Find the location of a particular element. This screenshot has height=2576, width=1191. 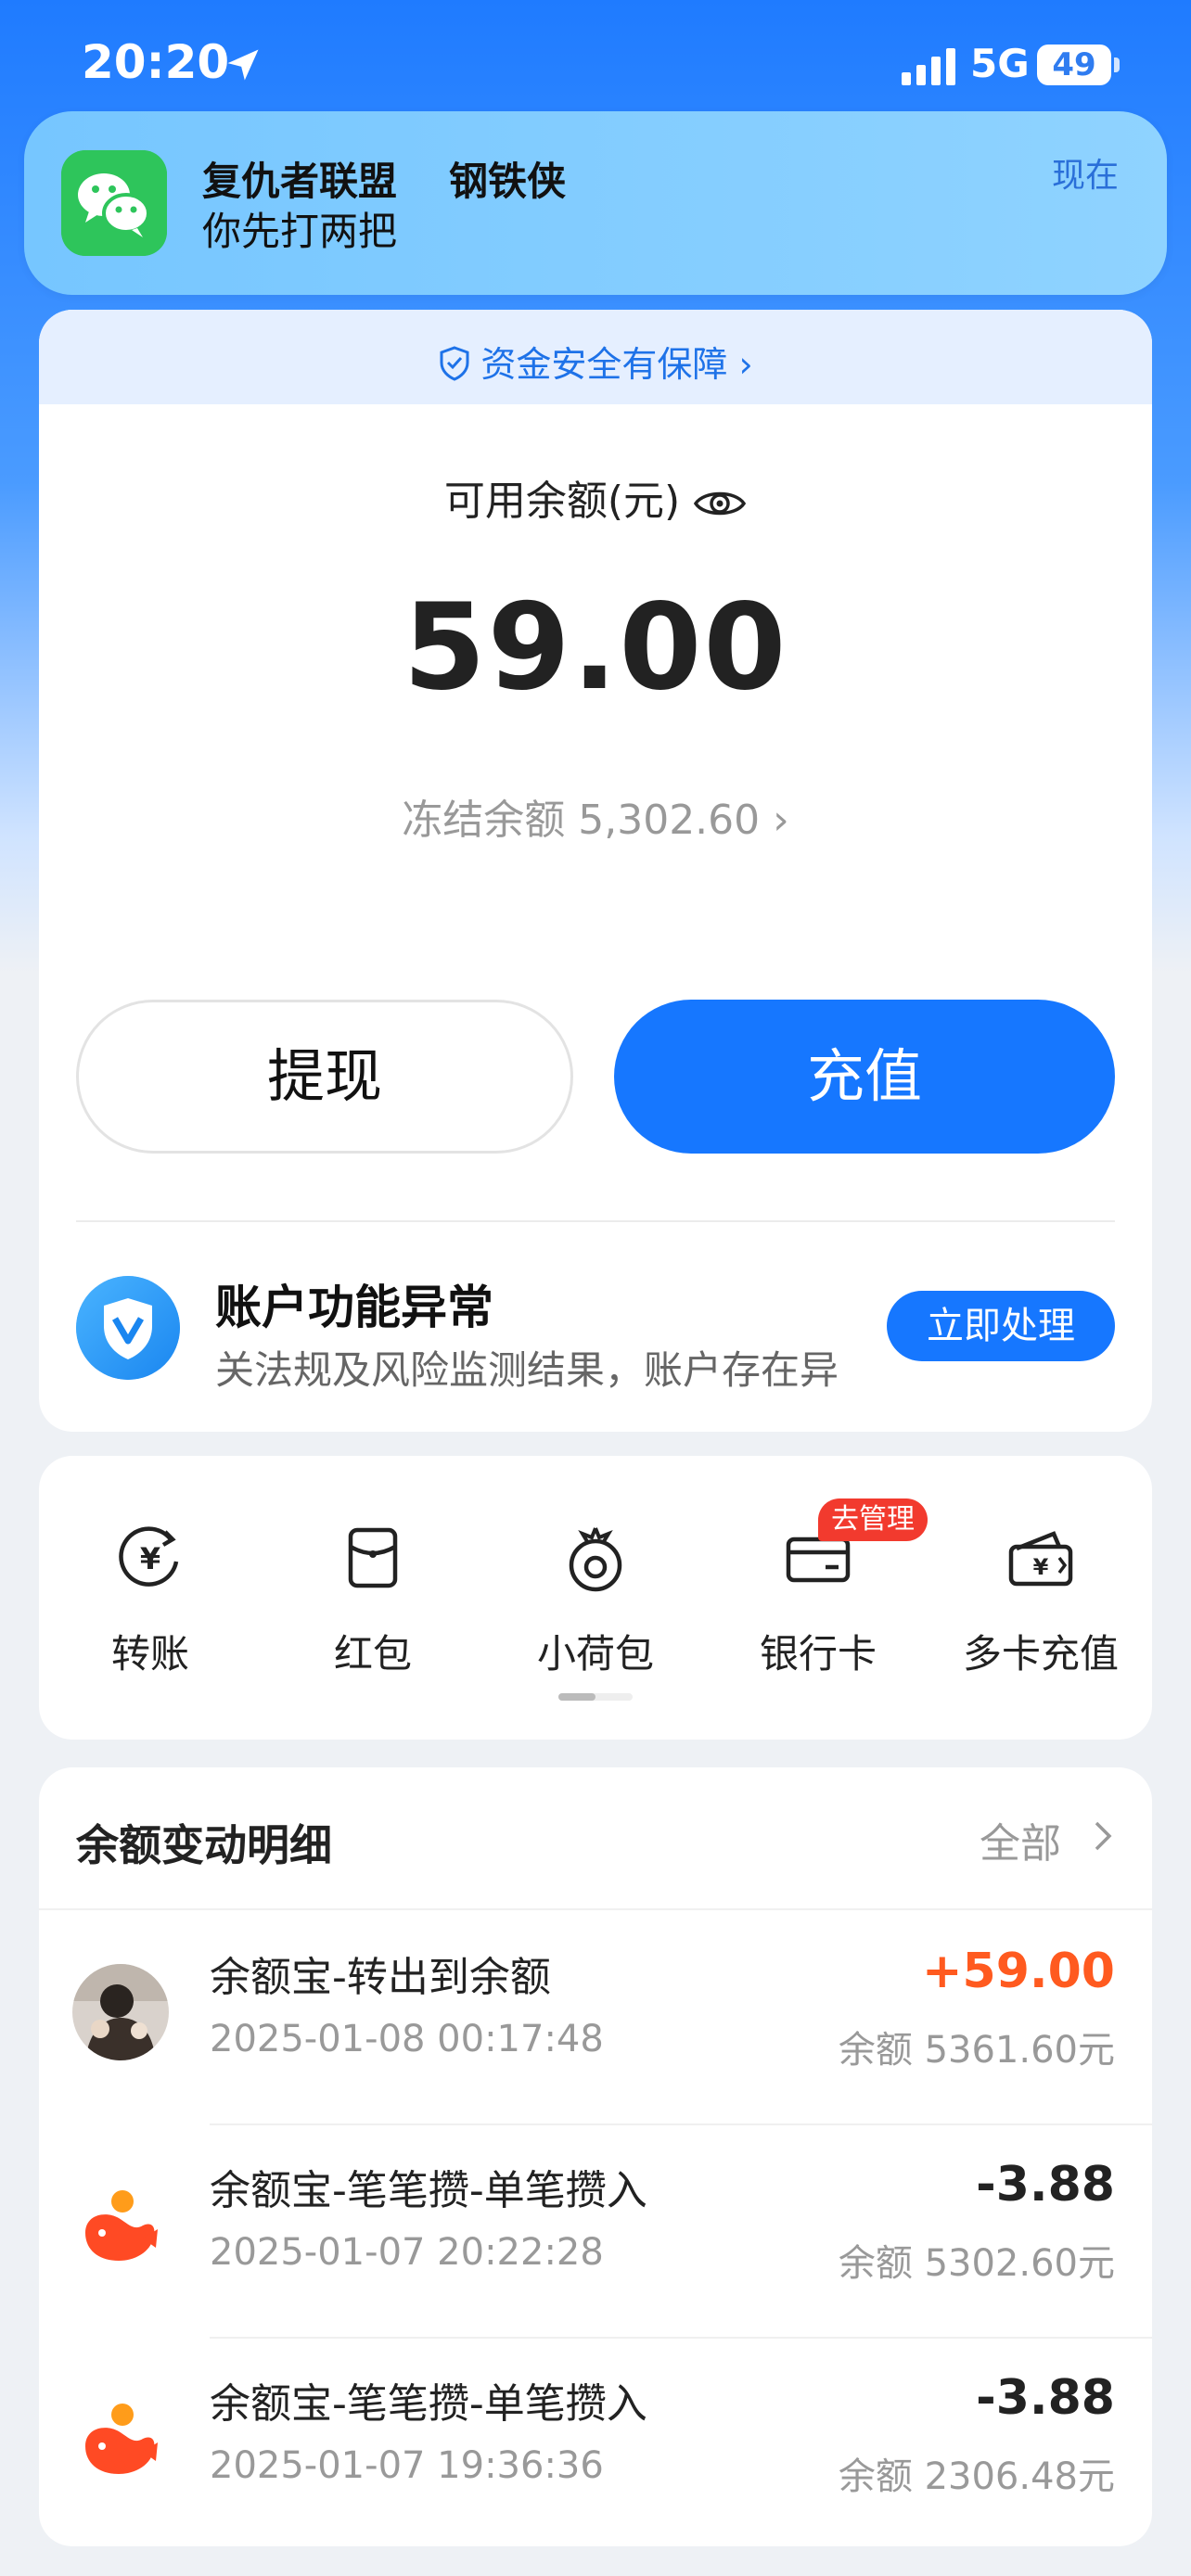

red-envelope-icon is located at coordinates (373, 1558).